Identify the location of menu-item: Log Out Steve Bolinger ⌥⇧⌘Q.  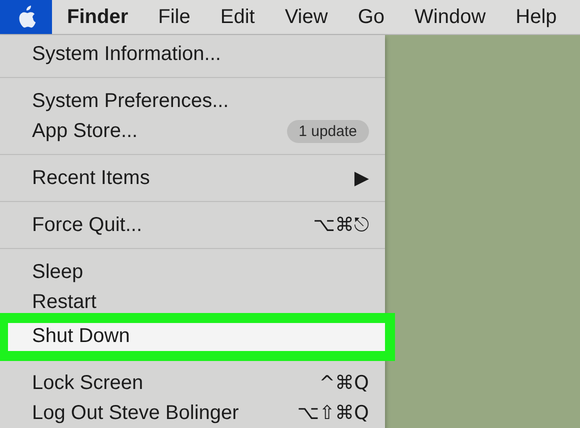
(192, 413).